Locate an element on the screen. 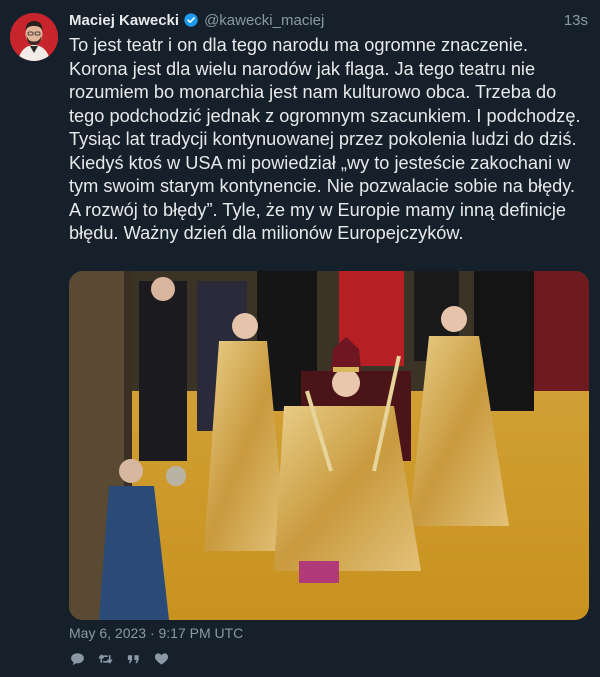  retweet-arrows-icon is located at coordinates (105, 659).